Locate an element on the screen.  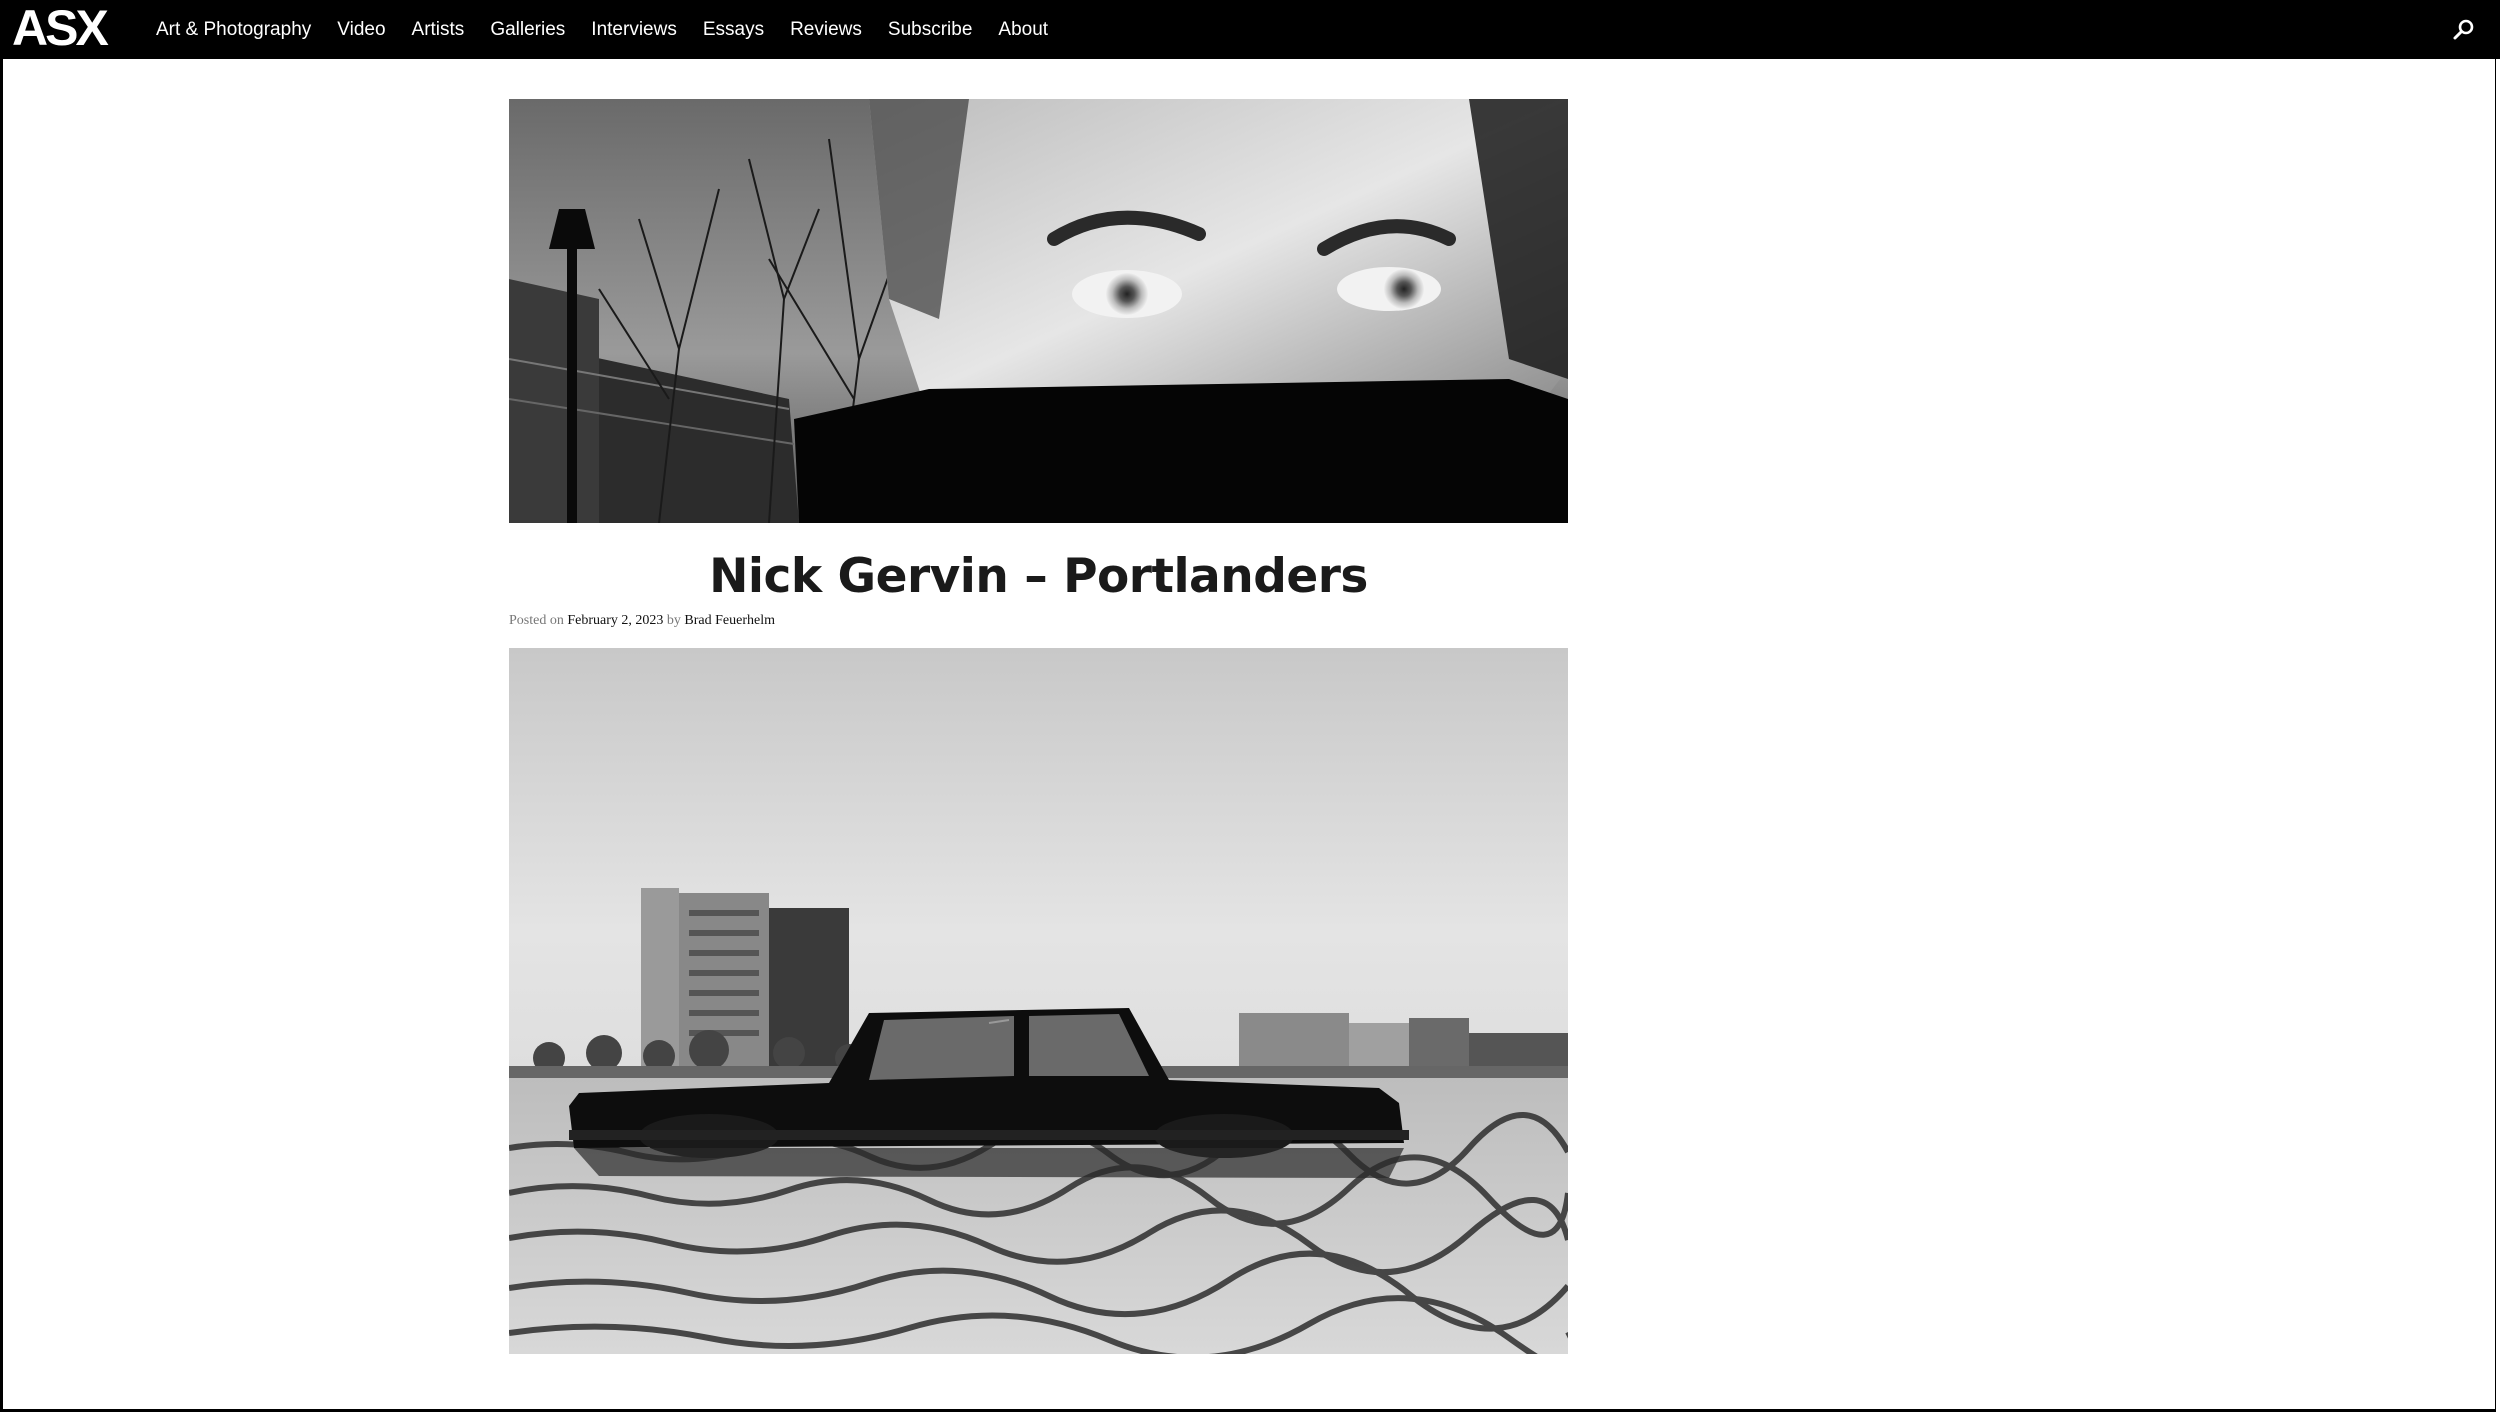
posted-on-label: Posted on is located at coordinates (536, 620).